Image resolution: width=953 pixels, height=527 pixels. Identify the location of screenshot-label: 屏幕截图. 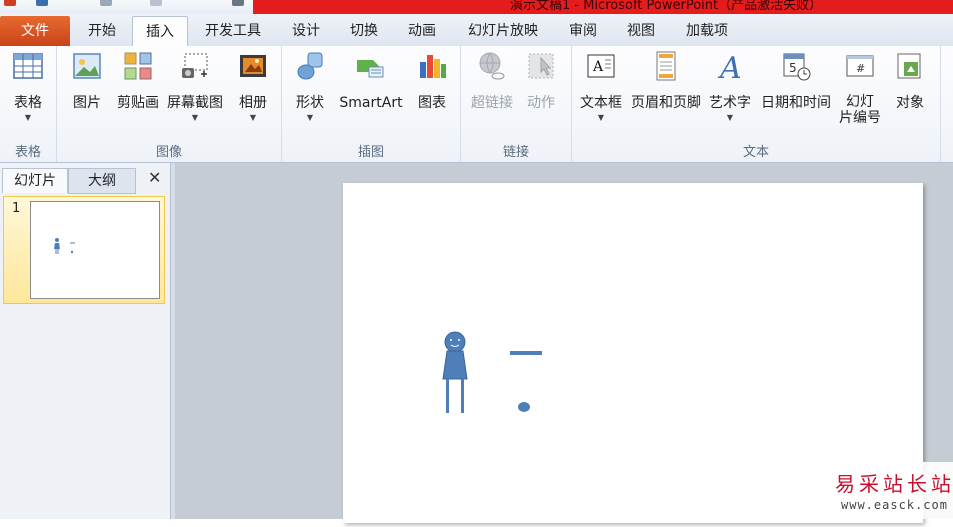
(195, 103).